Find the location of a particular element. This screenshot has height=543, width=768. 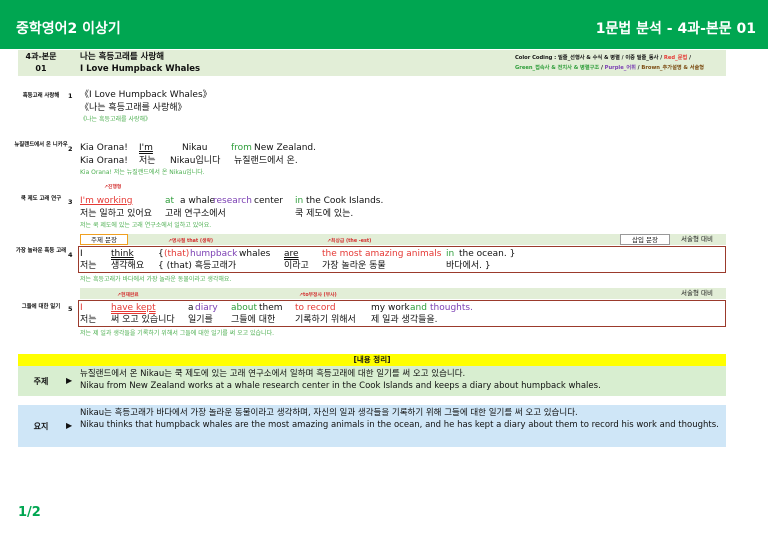

row1-english: 《I Love Humpback Whales》 is located at coordinates (146, 95).